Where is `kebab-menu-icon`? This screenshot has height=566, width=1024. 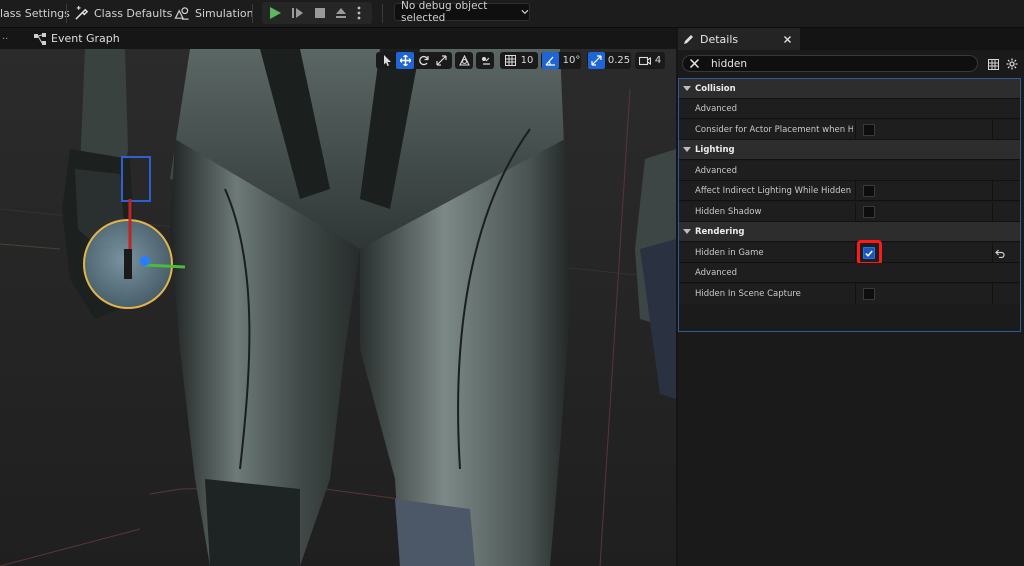 kebab-menu-icon is located at coordinates (359, 13).